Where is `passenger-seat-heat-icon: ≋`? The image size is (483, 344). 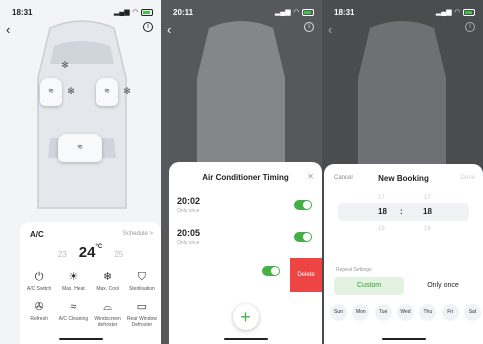
passenger-seat-heat-icon: ≋ is located at coordinates (107, 92).